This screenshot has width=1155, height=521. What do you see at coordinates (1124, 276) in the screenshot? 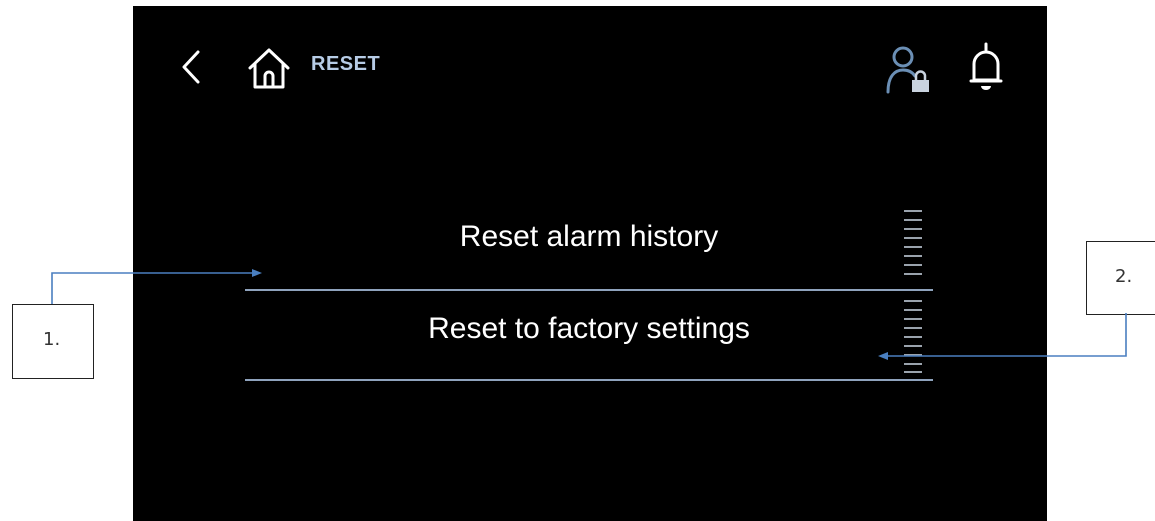
I see `callout-2-label: 2.` at bounding box center [1124, 276].